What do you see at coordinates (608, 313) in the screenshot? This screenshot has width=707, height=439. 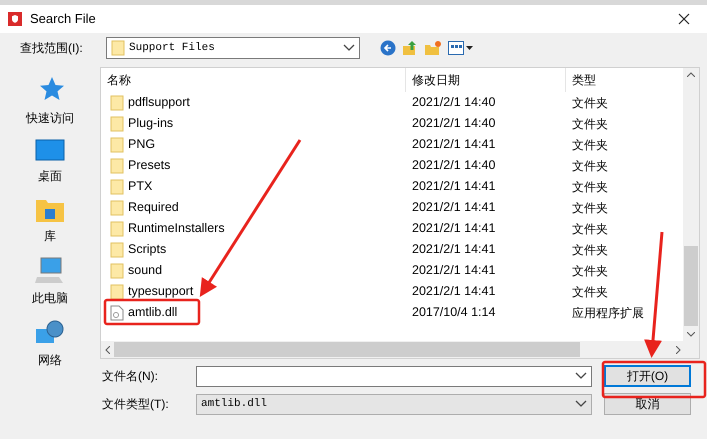 I see `file-type: 应用程序扩展` at bounding box center [608, 313].